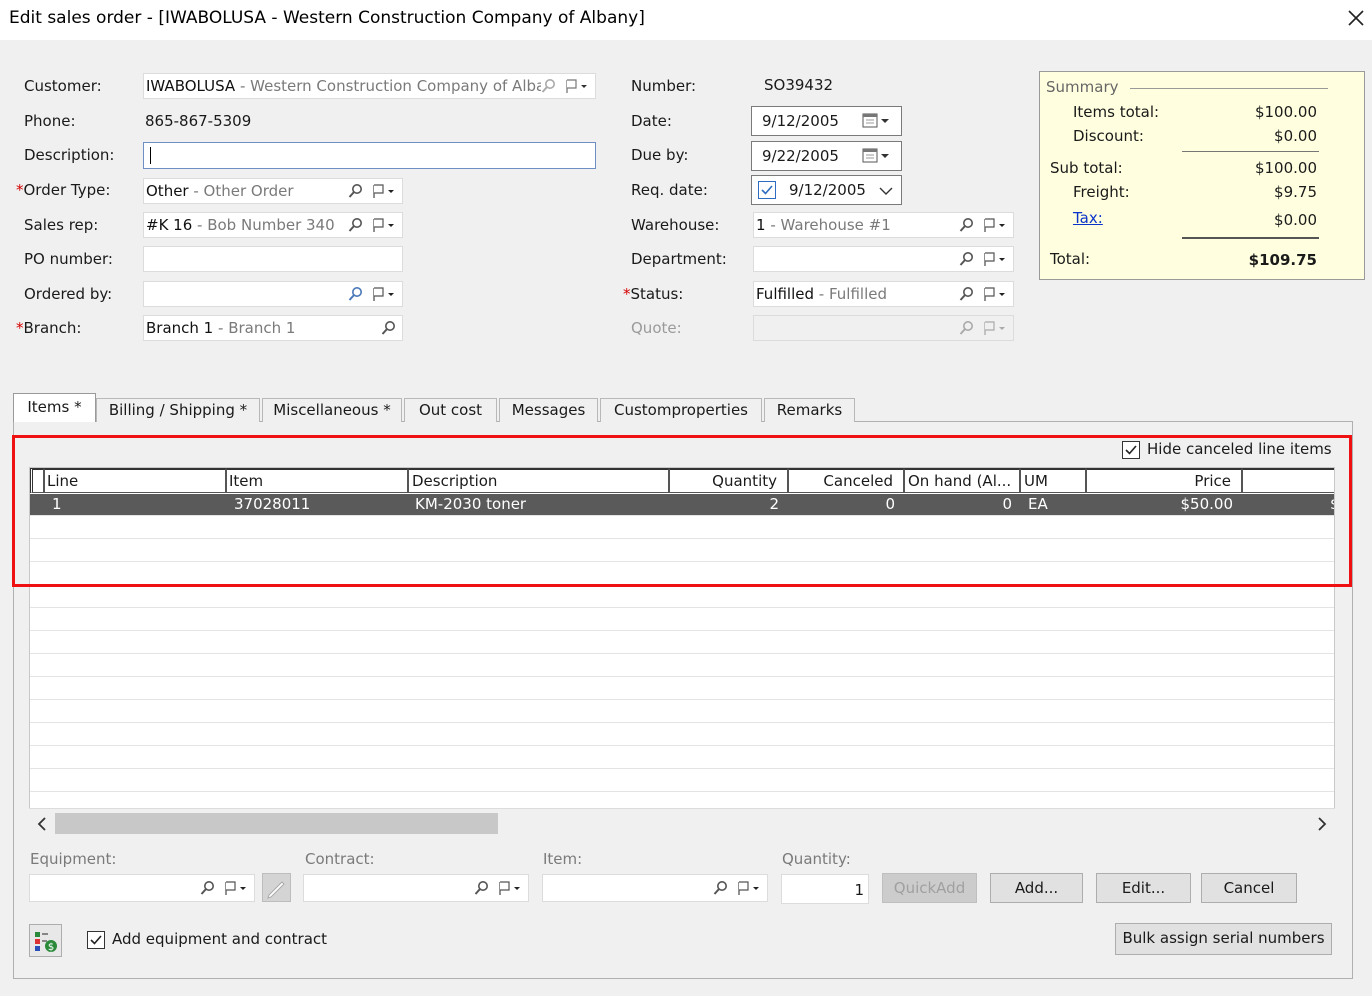 This screenshot has width=1372, height=996. Describe the element at coordinates (178, 410) in the screenshot. I see `tab-billing-shipping: Billing / Shipping *` at that location.